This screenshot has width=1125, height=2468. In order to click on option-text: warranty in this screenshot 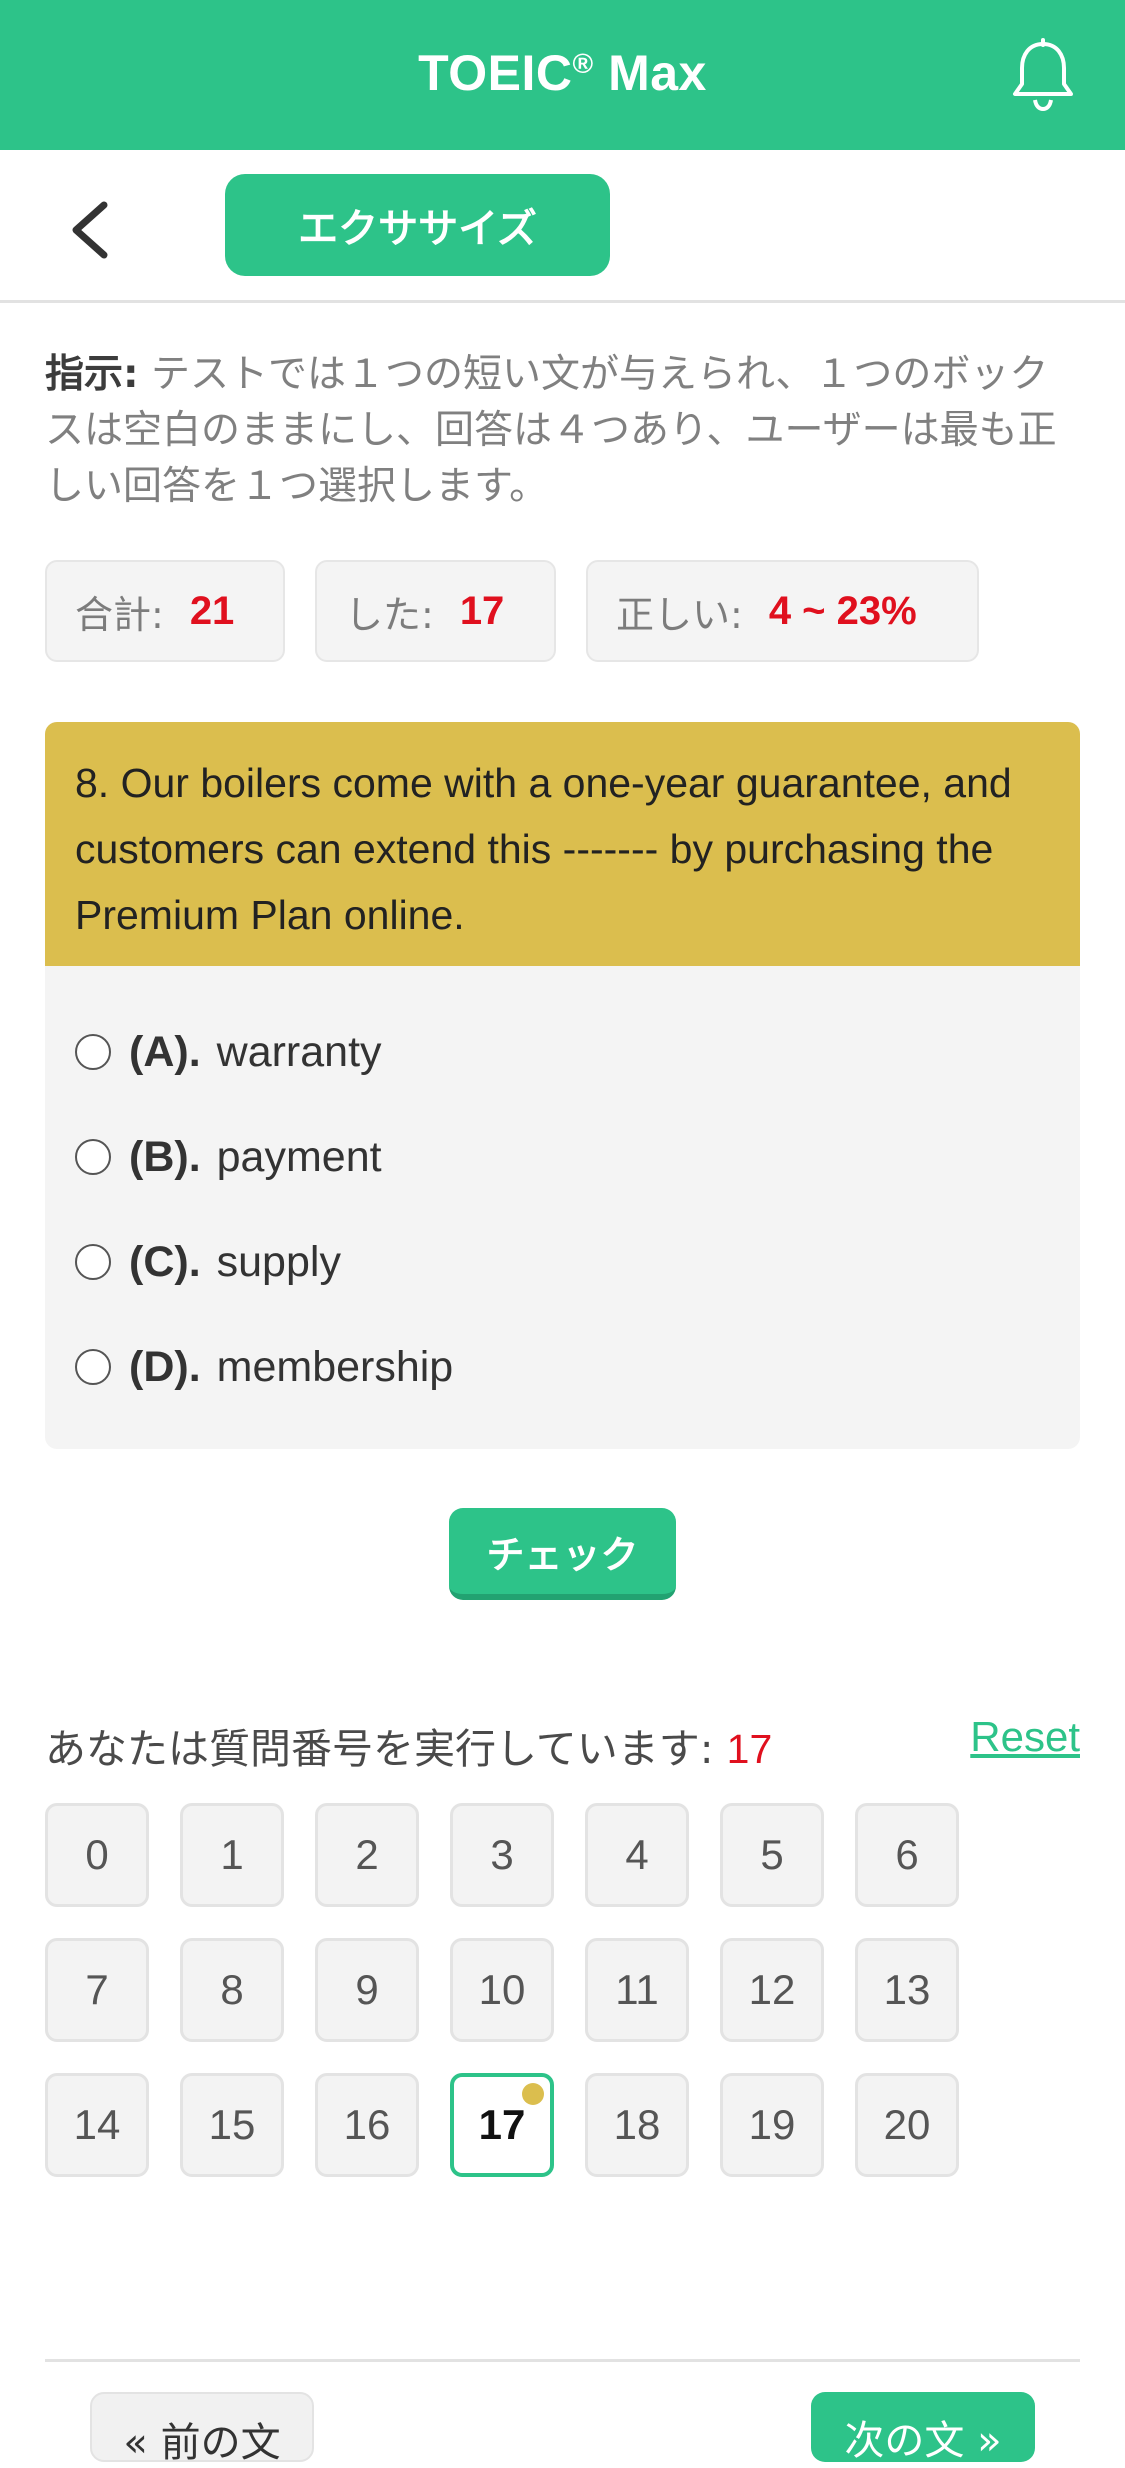, I will do `click(299, 1051)`.